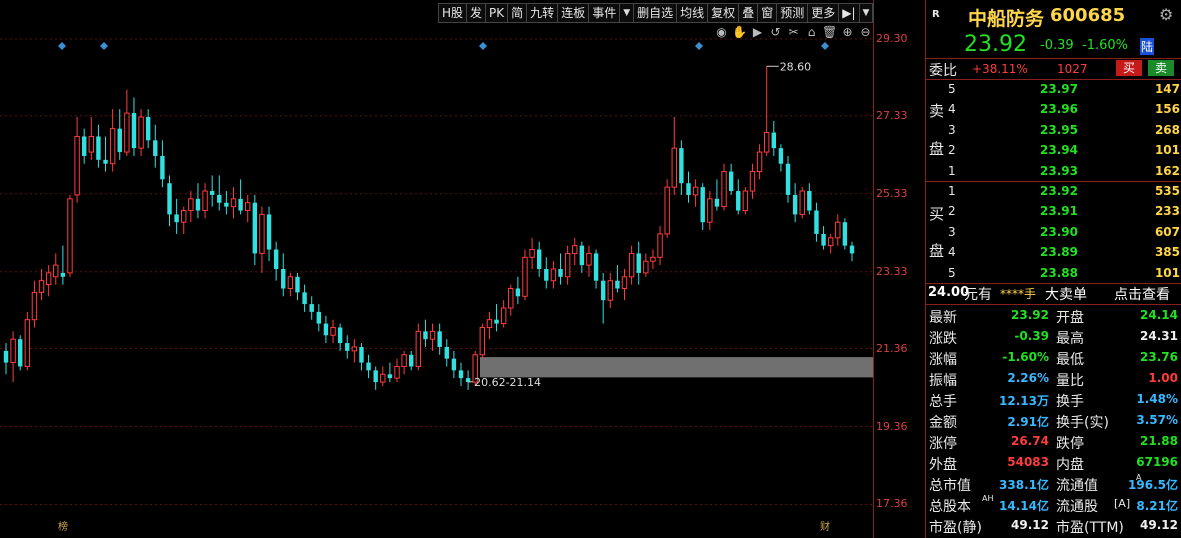  What do you see at coordinates (943, 71) in the screenshot?
I see `weibi-label: 委比` at bounding box center [943, 71].